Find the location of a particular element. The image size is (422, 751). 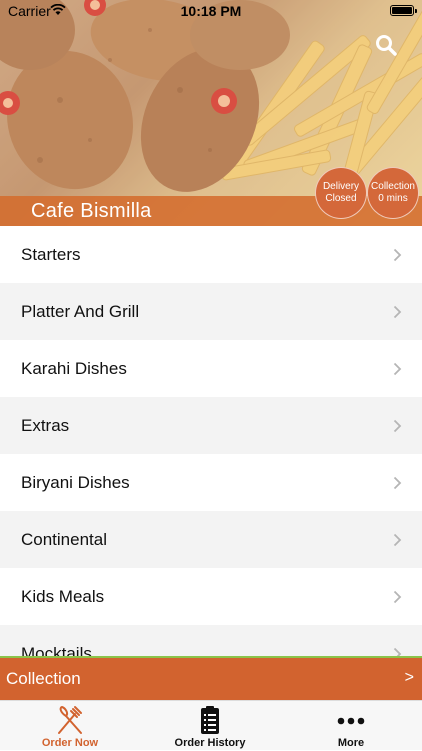

menu-item-platter-and-grill: Platter And Grill is located at coordinates (211, 311).